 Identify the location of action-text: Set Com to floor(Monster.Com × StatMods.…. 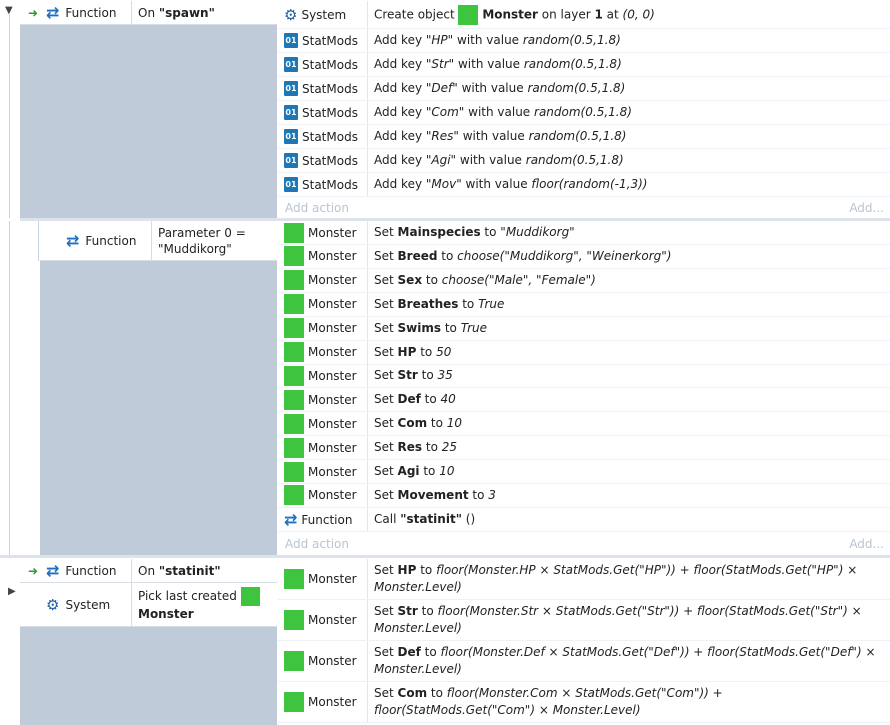
(628, 702).